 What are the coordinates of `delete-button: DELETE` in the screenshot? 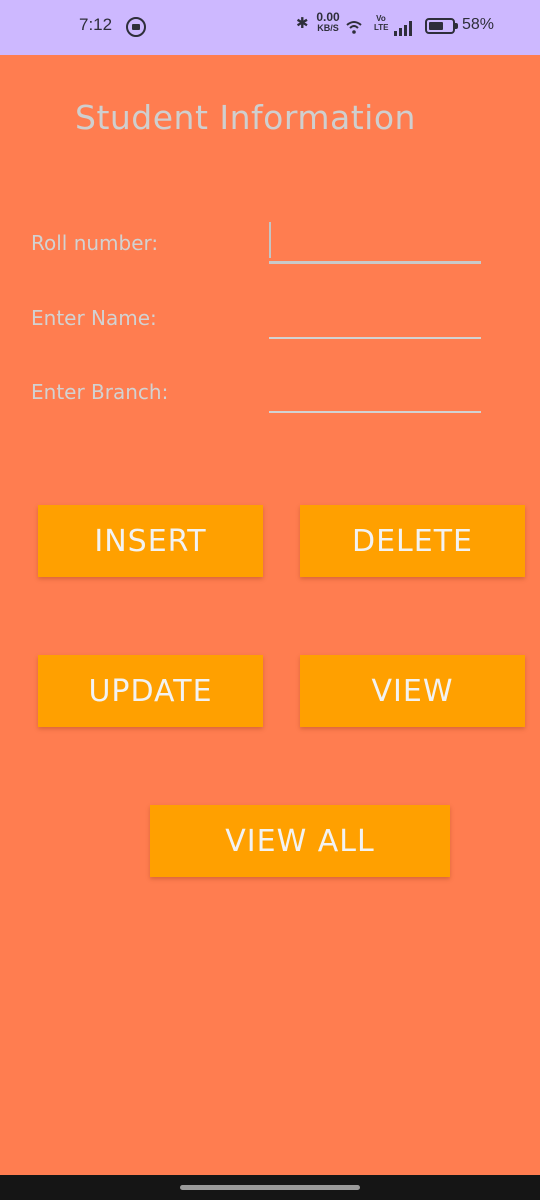 It's located at (412, 541).